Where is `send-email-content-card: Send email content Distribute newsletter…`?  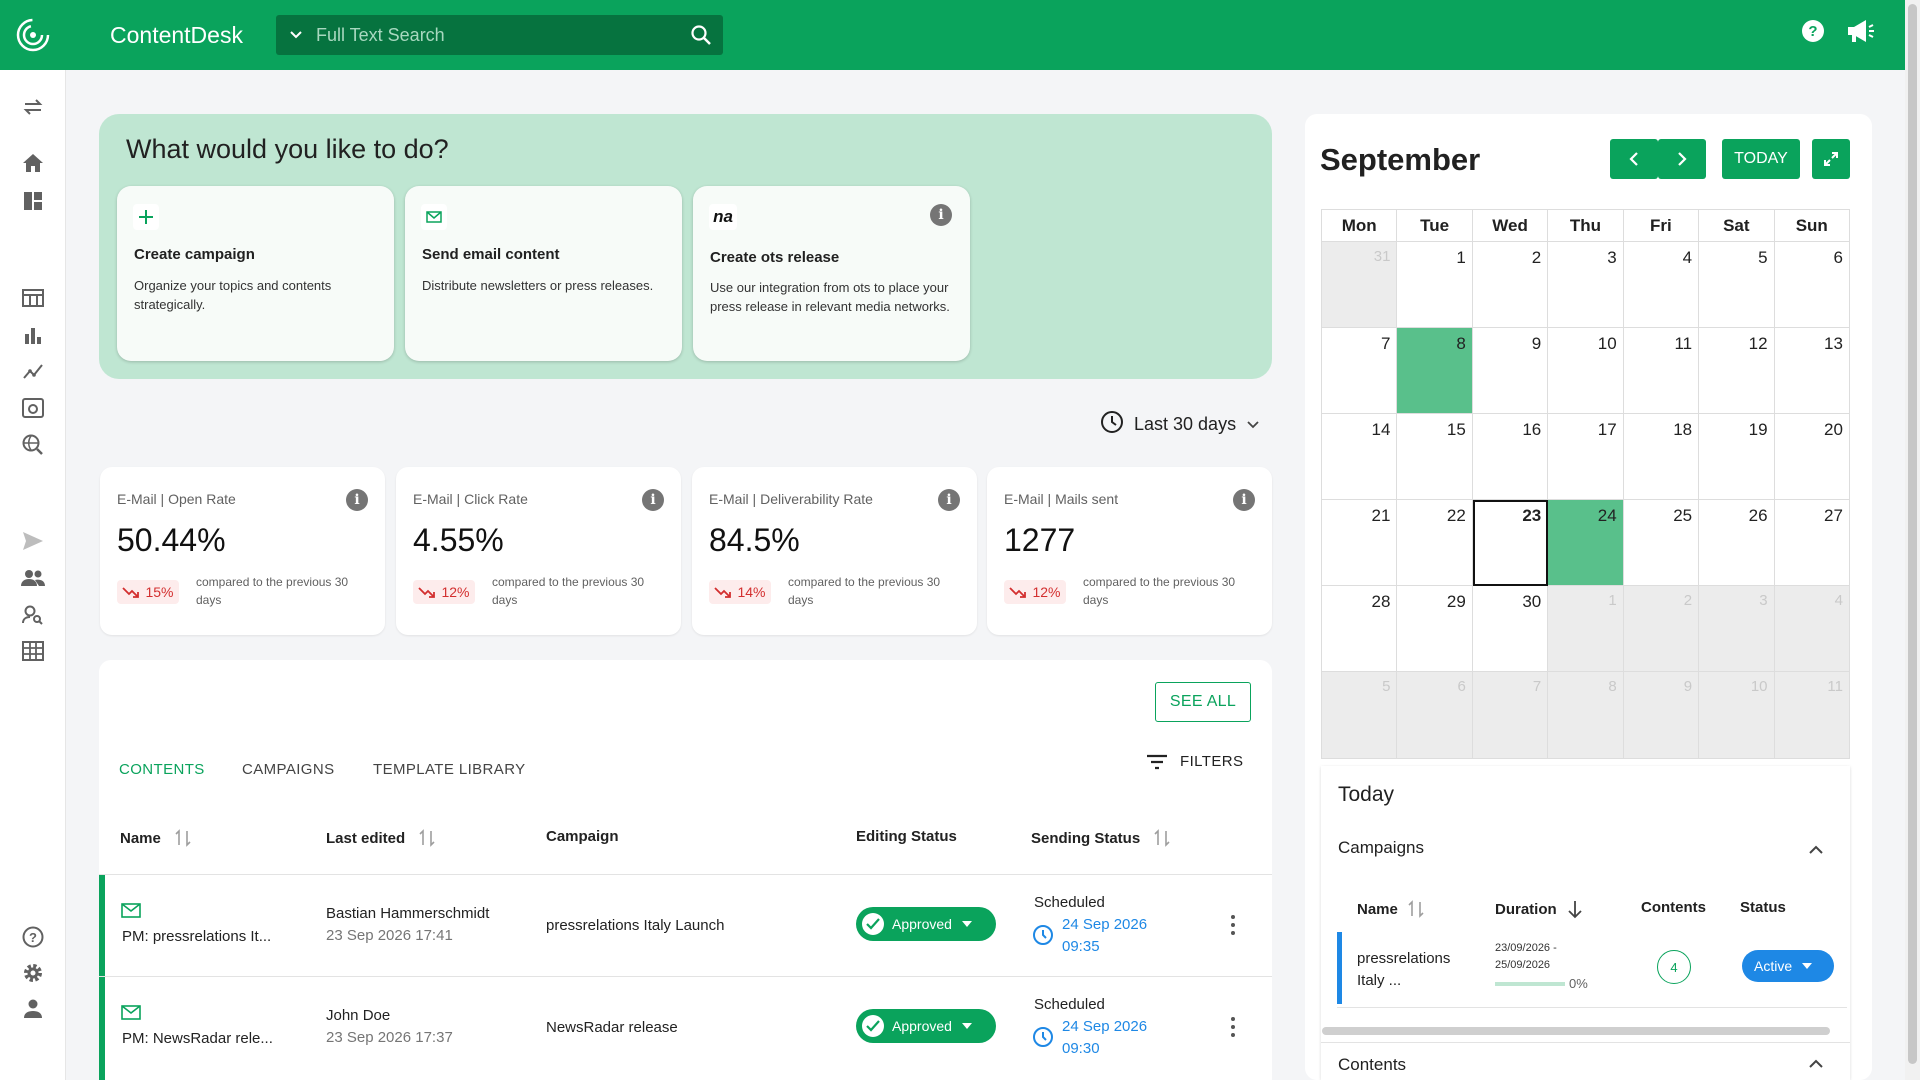 send-email-content-card: Send email content Distribute newsletter… is located at coordinates (543, 273).